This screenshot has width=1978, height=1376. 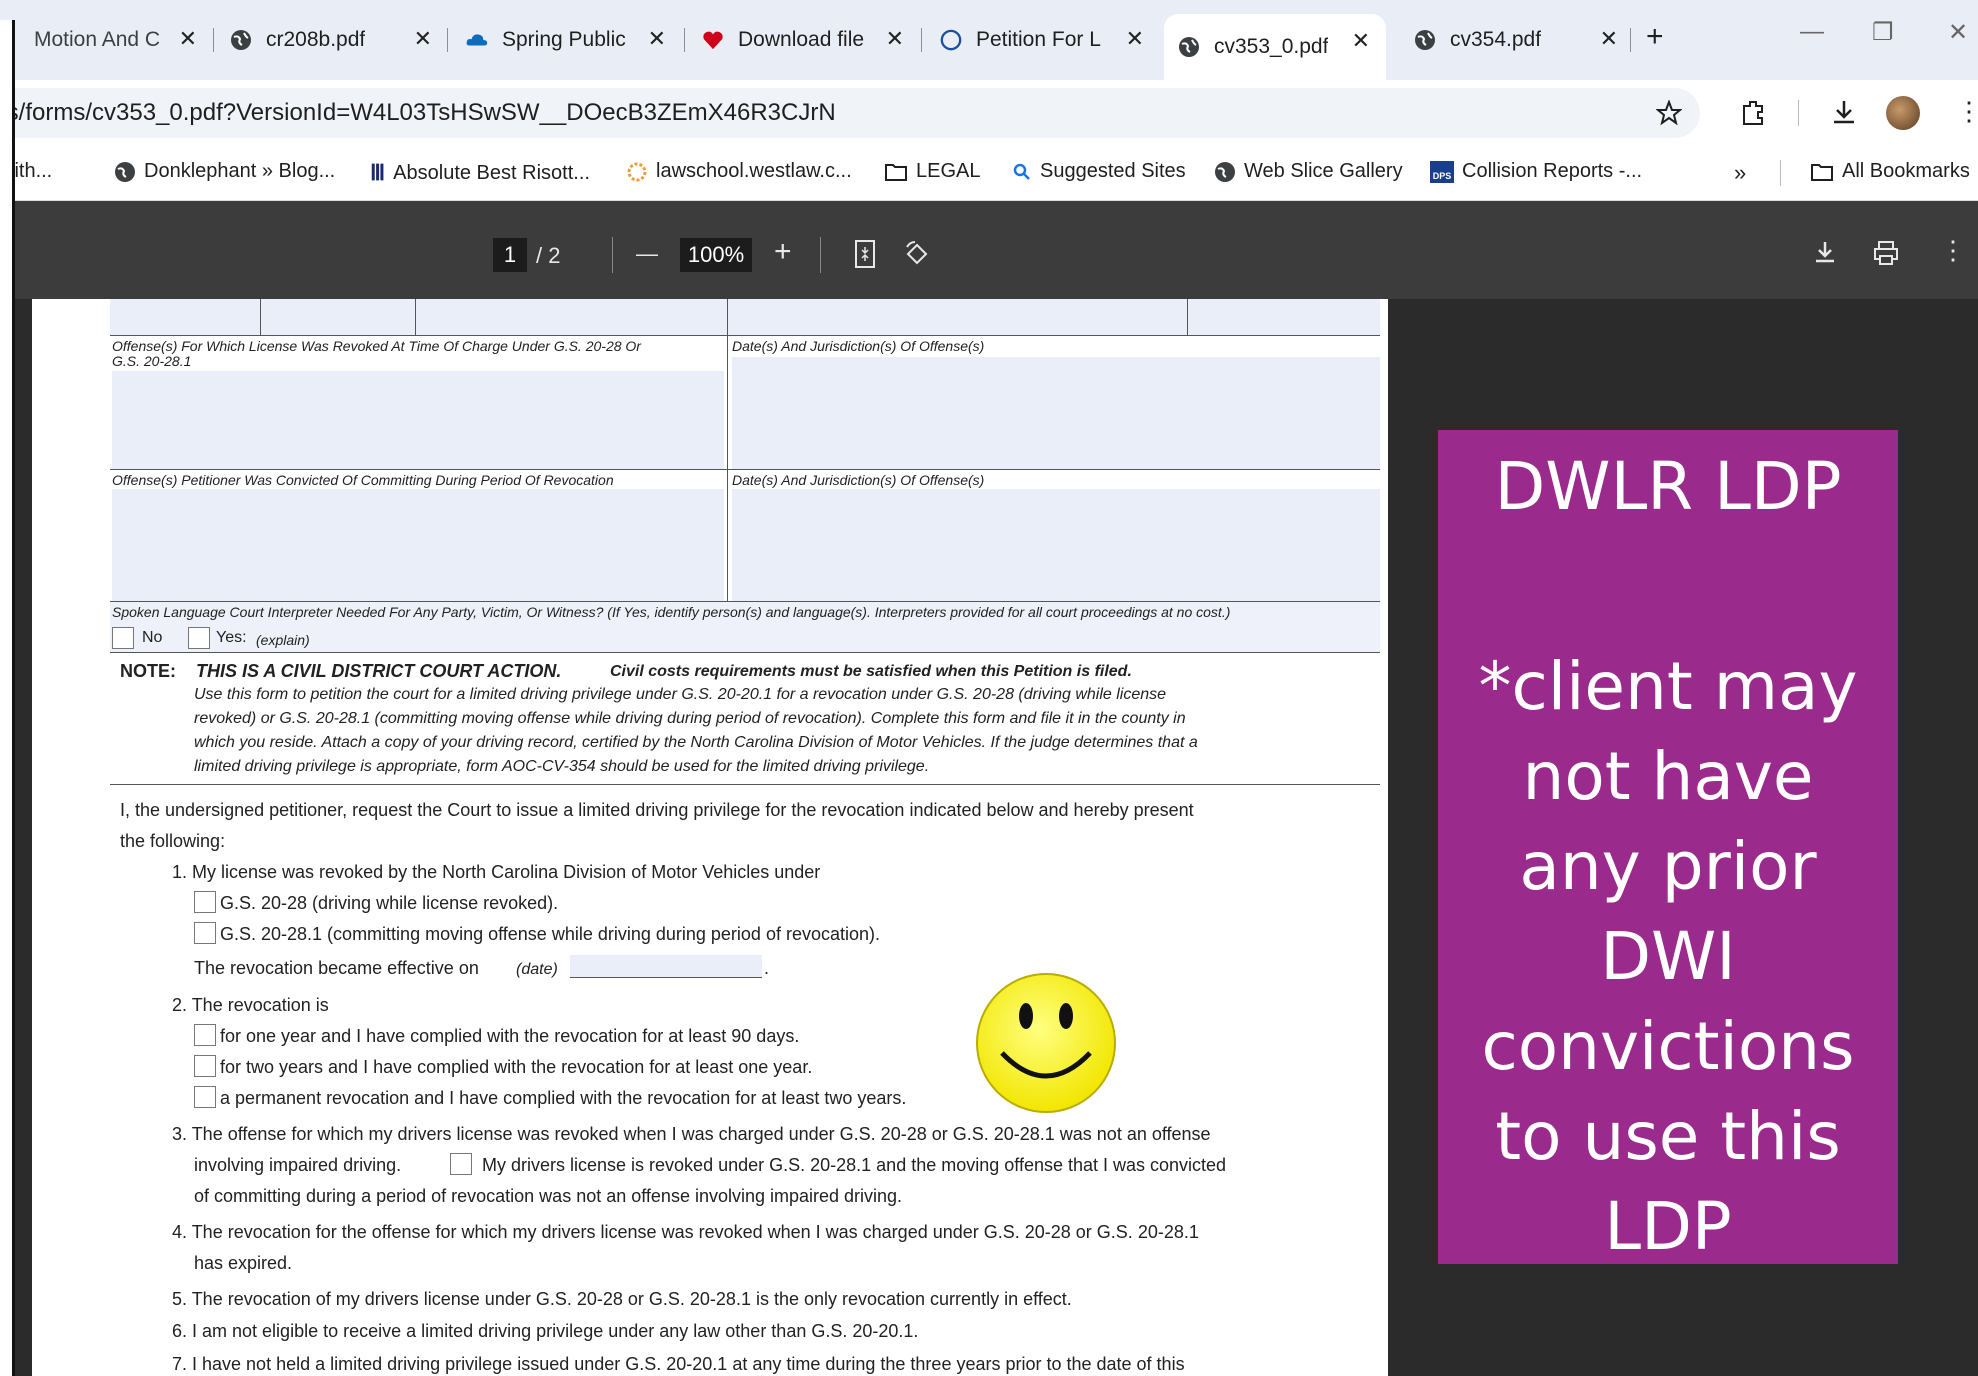 I want to click on yes-explain-label: (explain), so click(x=283, y=640).